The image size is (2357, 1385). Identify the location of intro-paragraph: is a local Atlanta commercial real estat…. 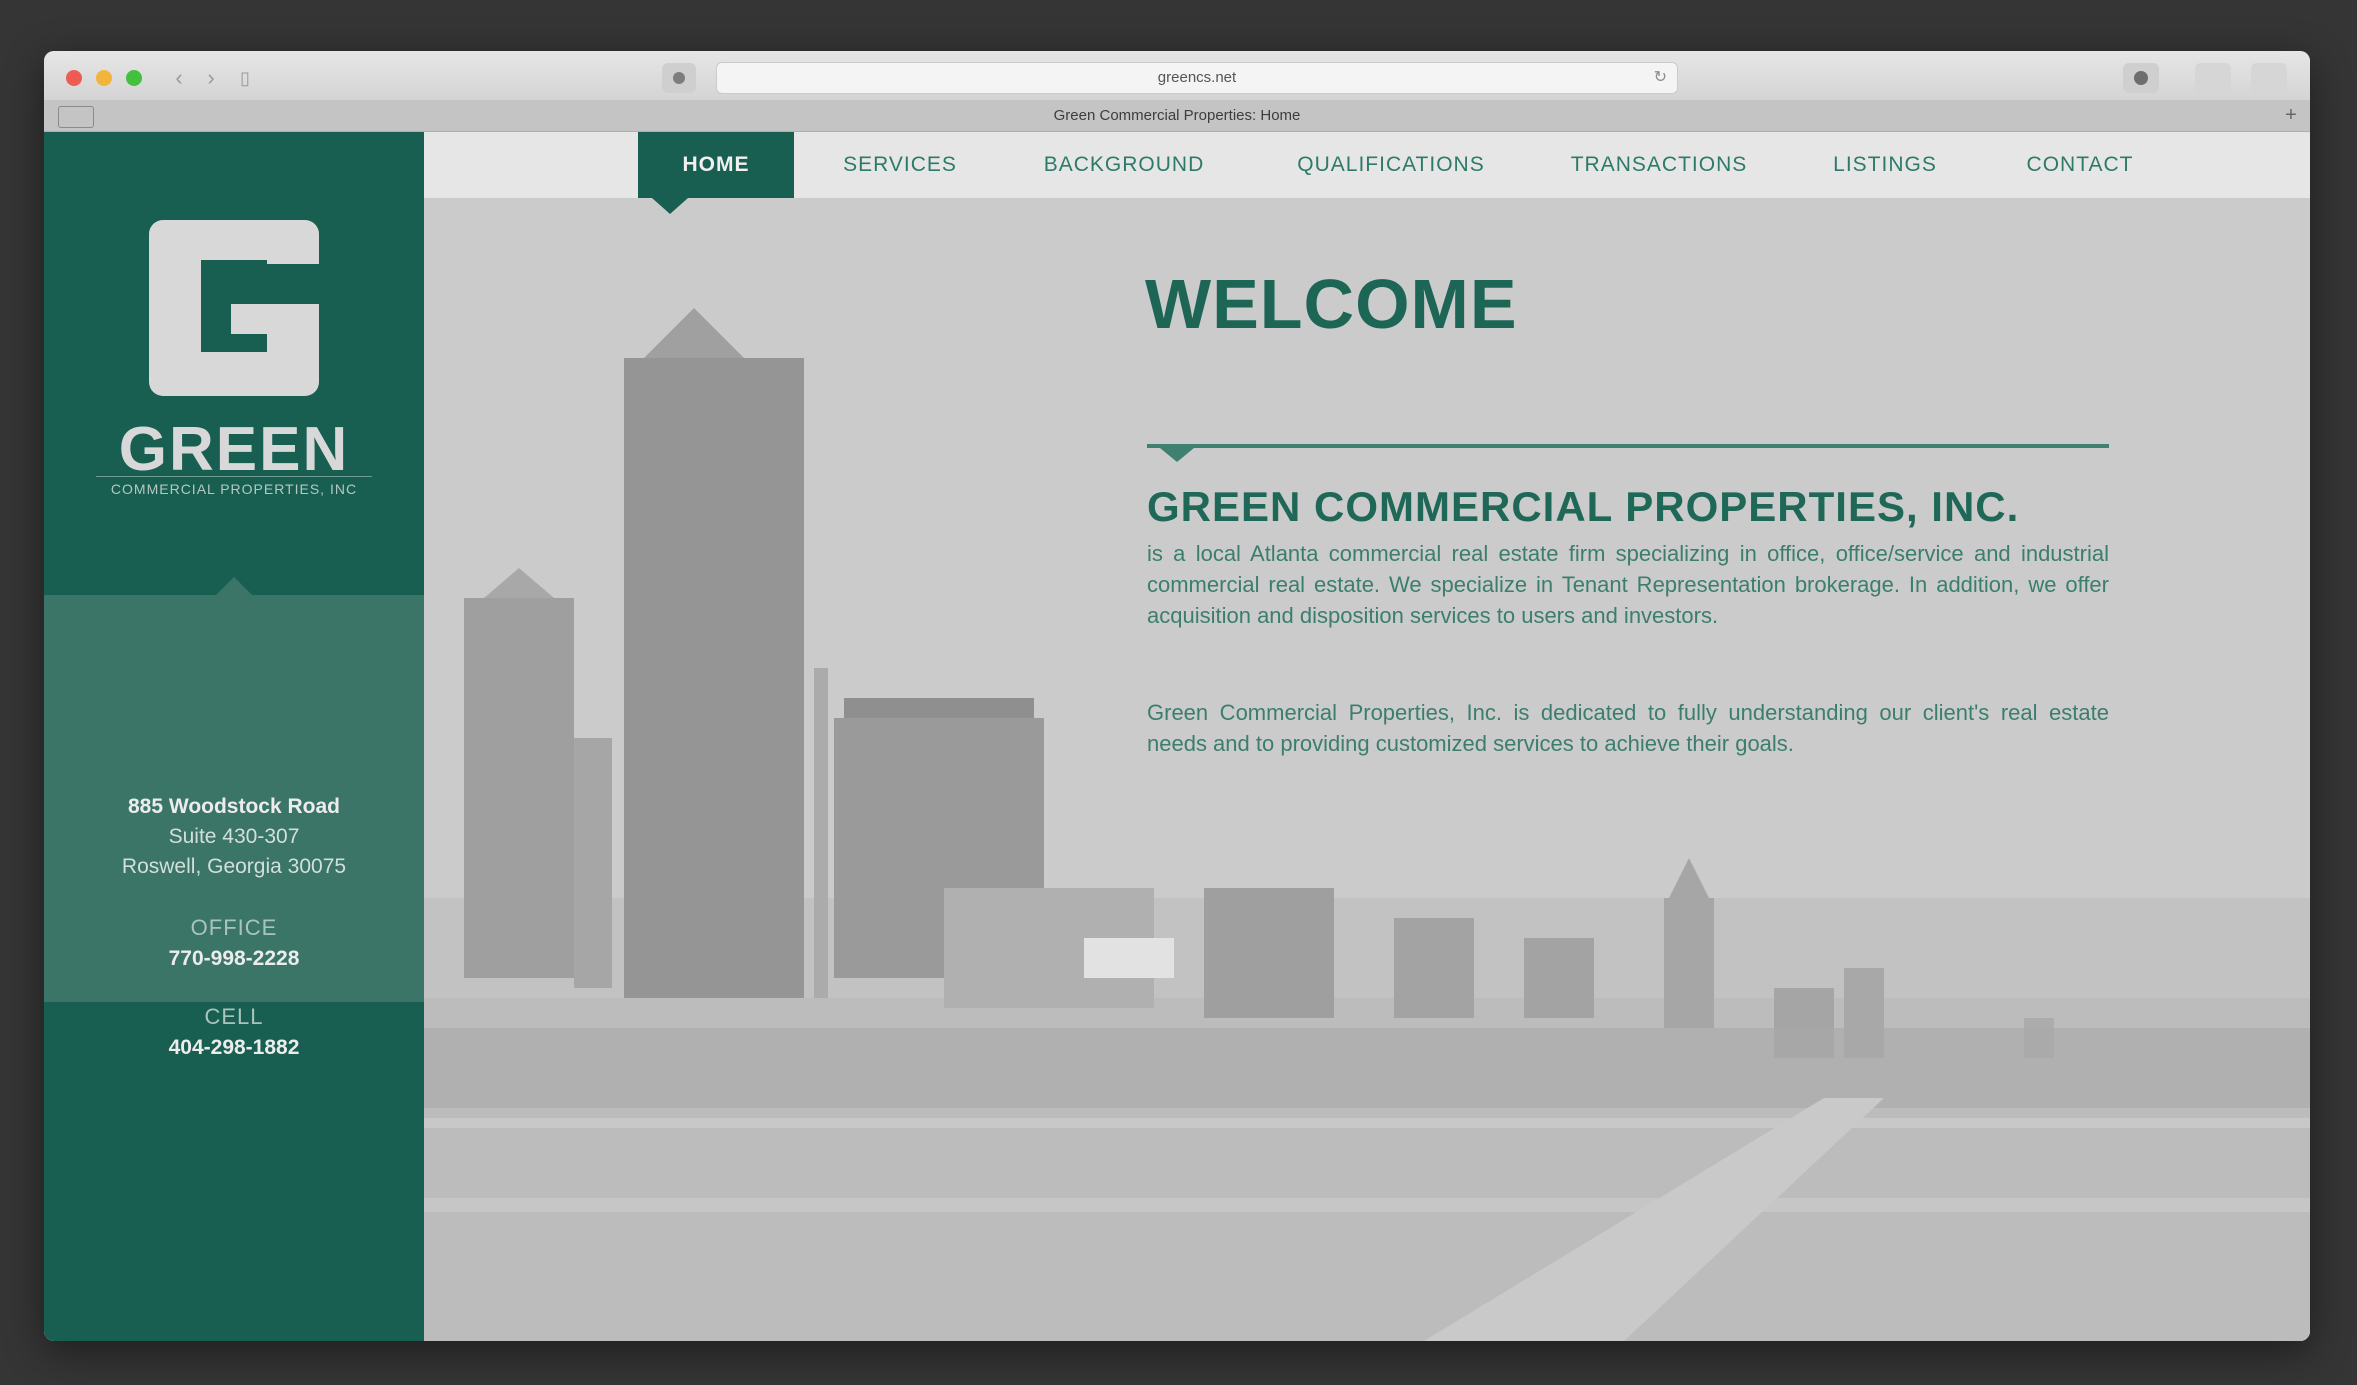
(1628, 584).